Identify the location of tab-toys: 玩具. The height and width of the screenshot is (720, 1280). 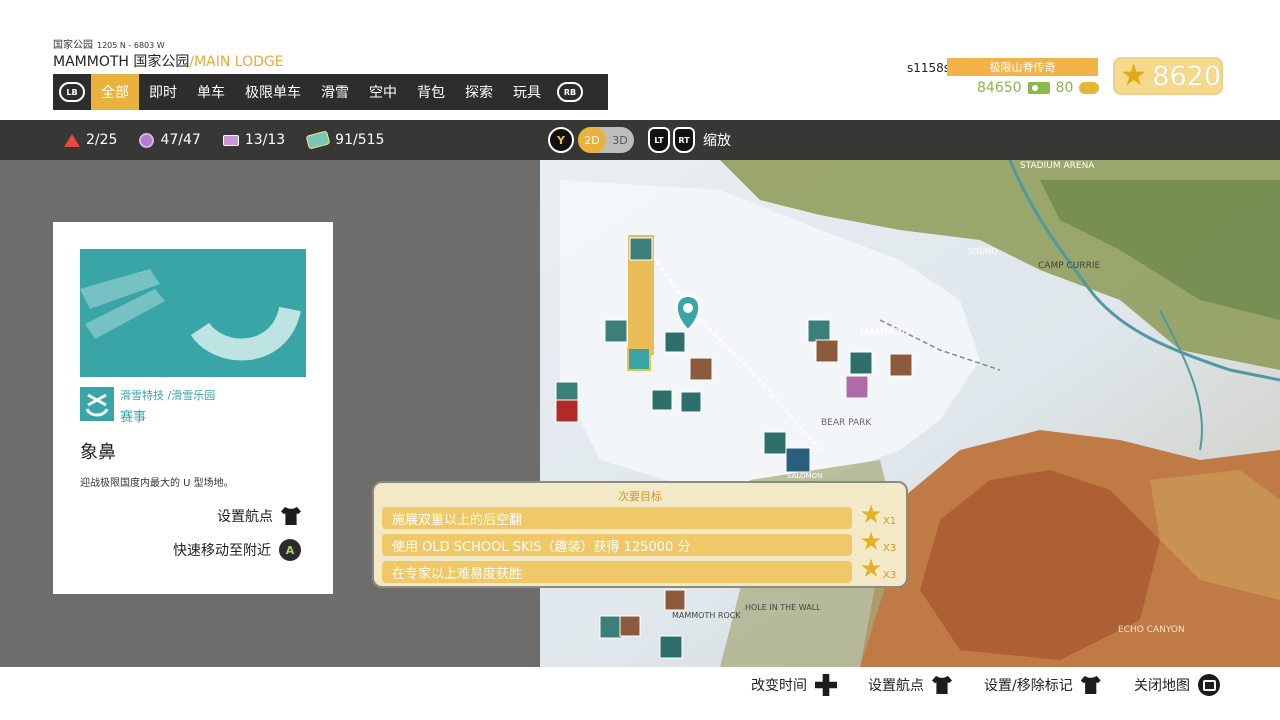
(527, 92).